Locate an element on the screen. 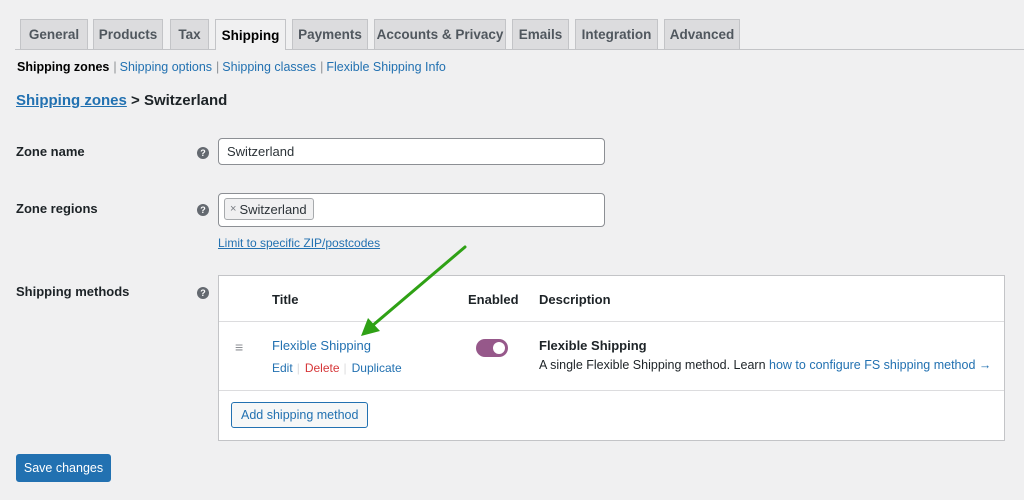 The width and height of the screenshot is (1024, 500). toggle-knob is located at coordinates (499, 348).